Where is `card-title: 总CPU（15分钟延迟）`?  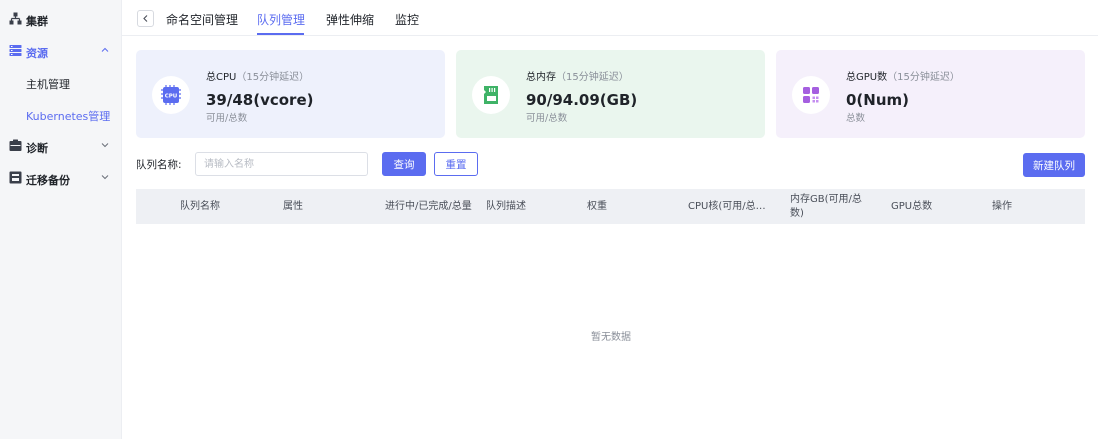 card-title: 总CPU（15分钟延迟） is located at coordinates (257, 75).